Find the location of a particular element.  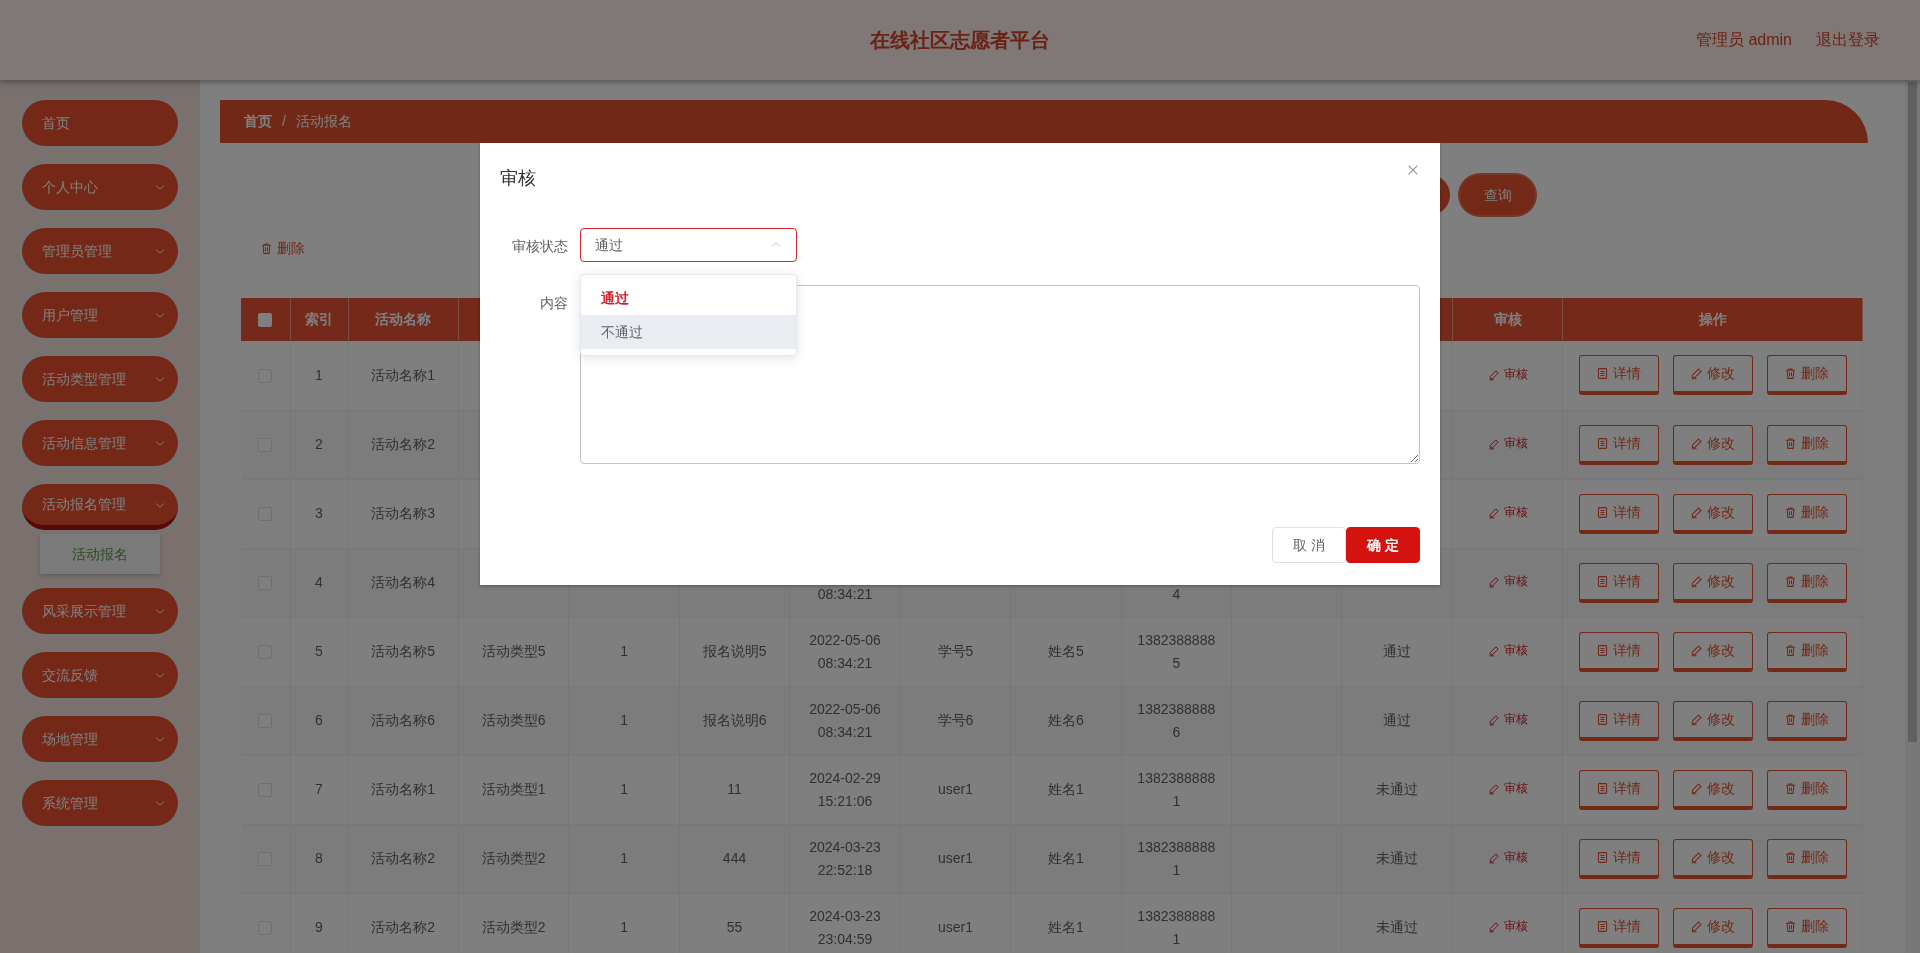

close-button is located at coordinates (1413, 170).